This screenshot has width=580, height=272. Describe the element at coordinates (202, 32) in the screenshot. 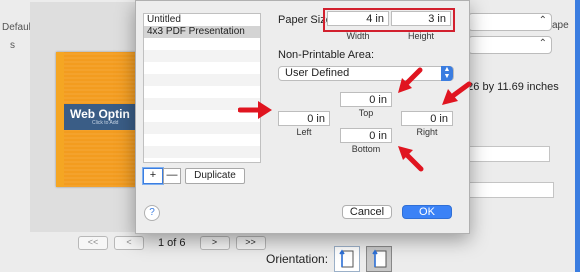

I see `list-item-4x3-pdf: 4x3 PDF Presentation` at that location.